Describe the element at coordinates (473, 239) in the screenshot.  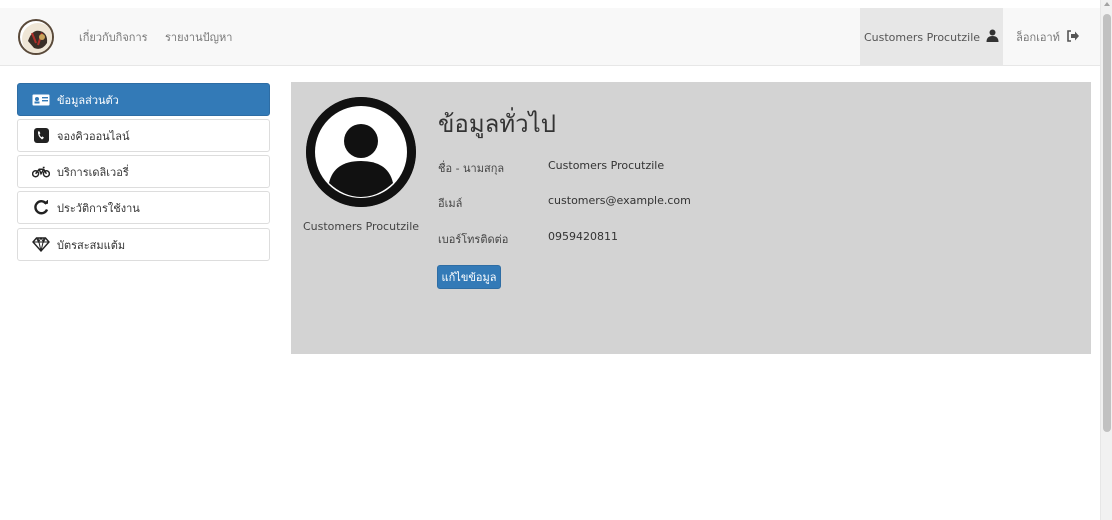
I see `field-label-phone: เบอร์โทรติดต่อ` at that location.